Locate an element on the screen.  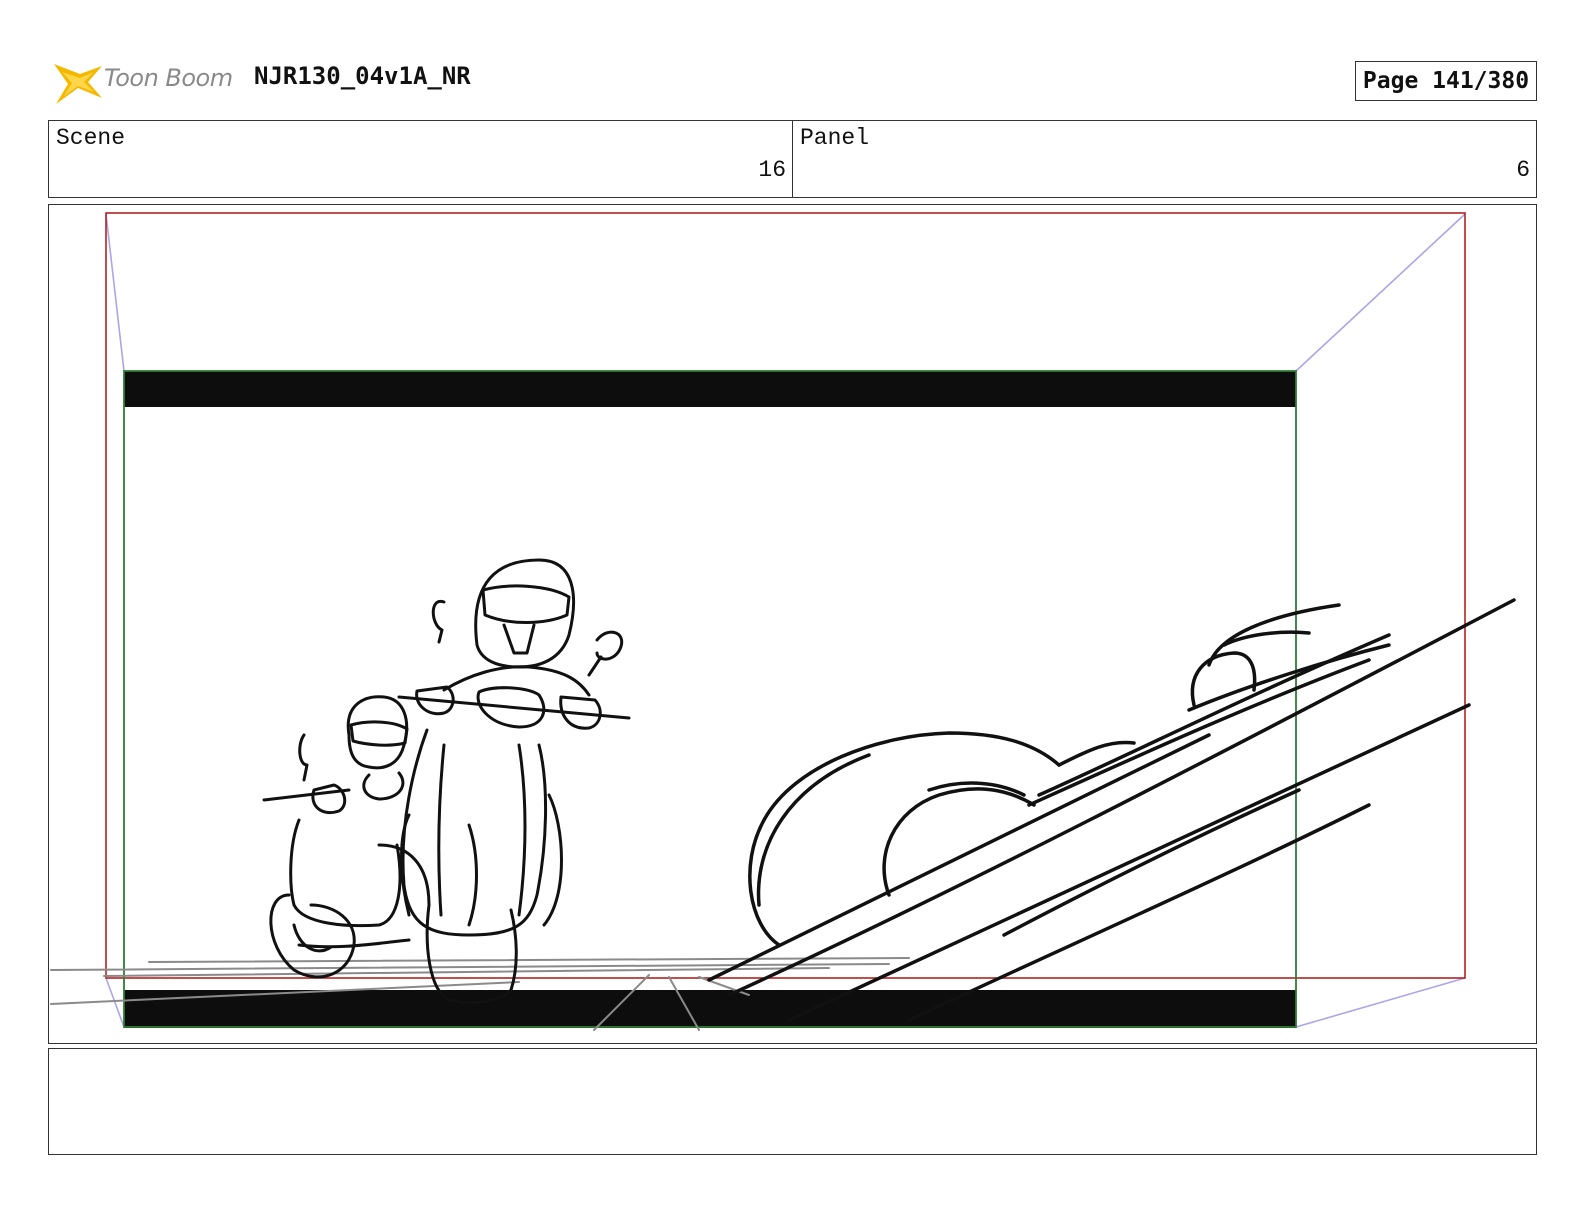
scene-panel-info: Scene 16 Panel 6 is located at coordinates (792, 159).